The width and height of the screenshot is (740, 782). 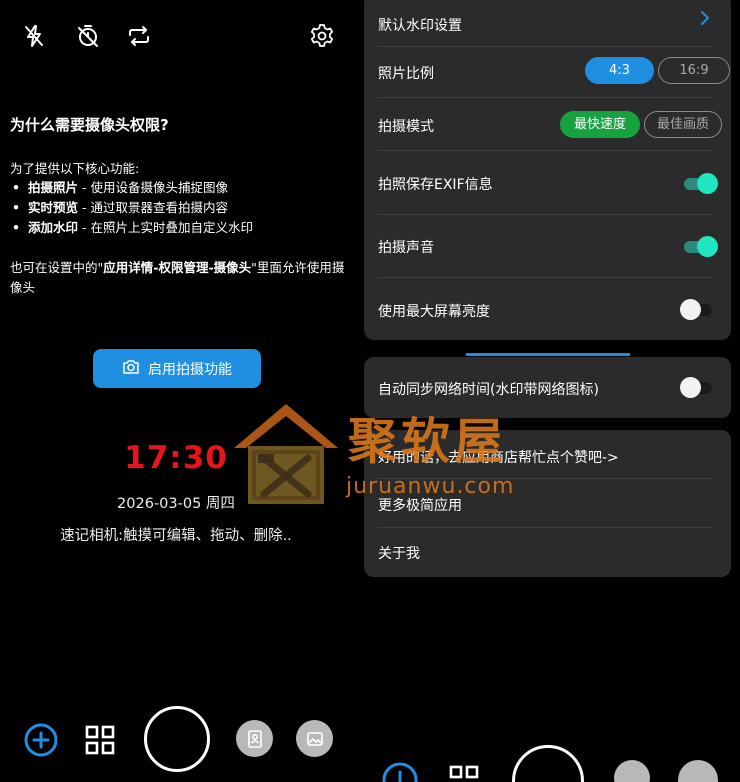 What do you see at coordinates (435, 185) in the screenshot?
I see `exif-label: 拍照保存EXIF信息` at bounding box center [435, 185].